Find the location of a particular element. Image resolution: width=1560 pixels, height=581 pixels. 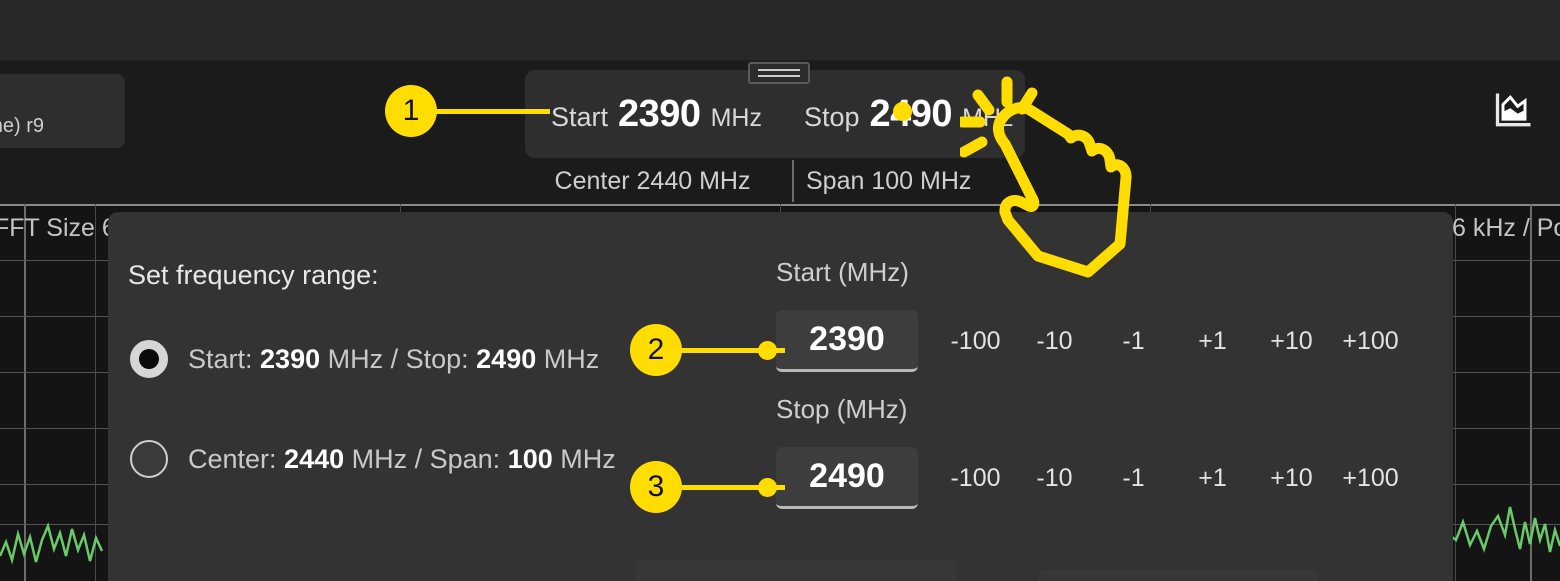

pointing-hand-click-cursor is located at coordinates (1046, 177).